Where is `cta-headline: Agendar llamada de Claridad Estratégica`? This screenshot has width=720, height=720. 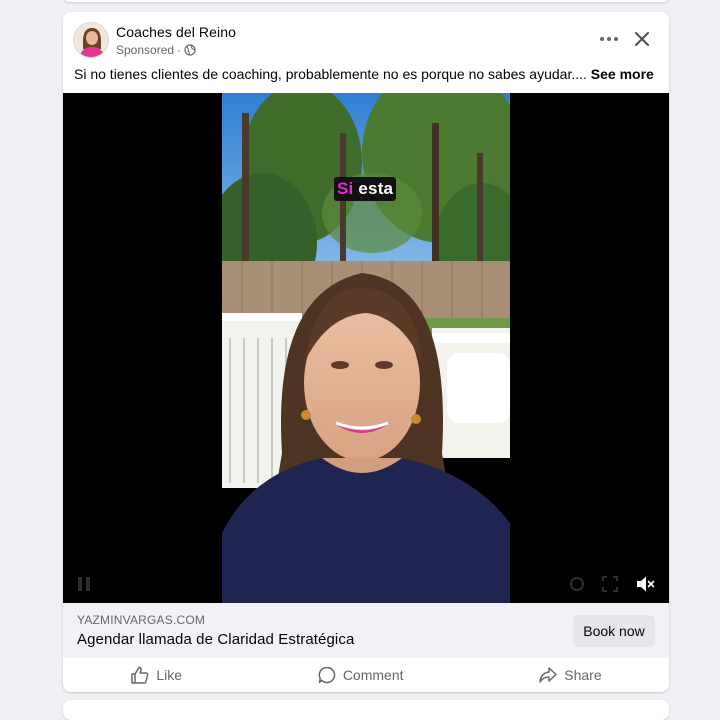
cta-headline: Agendar llamada de Claridad Estratégica is located at coordinates (215, 639).